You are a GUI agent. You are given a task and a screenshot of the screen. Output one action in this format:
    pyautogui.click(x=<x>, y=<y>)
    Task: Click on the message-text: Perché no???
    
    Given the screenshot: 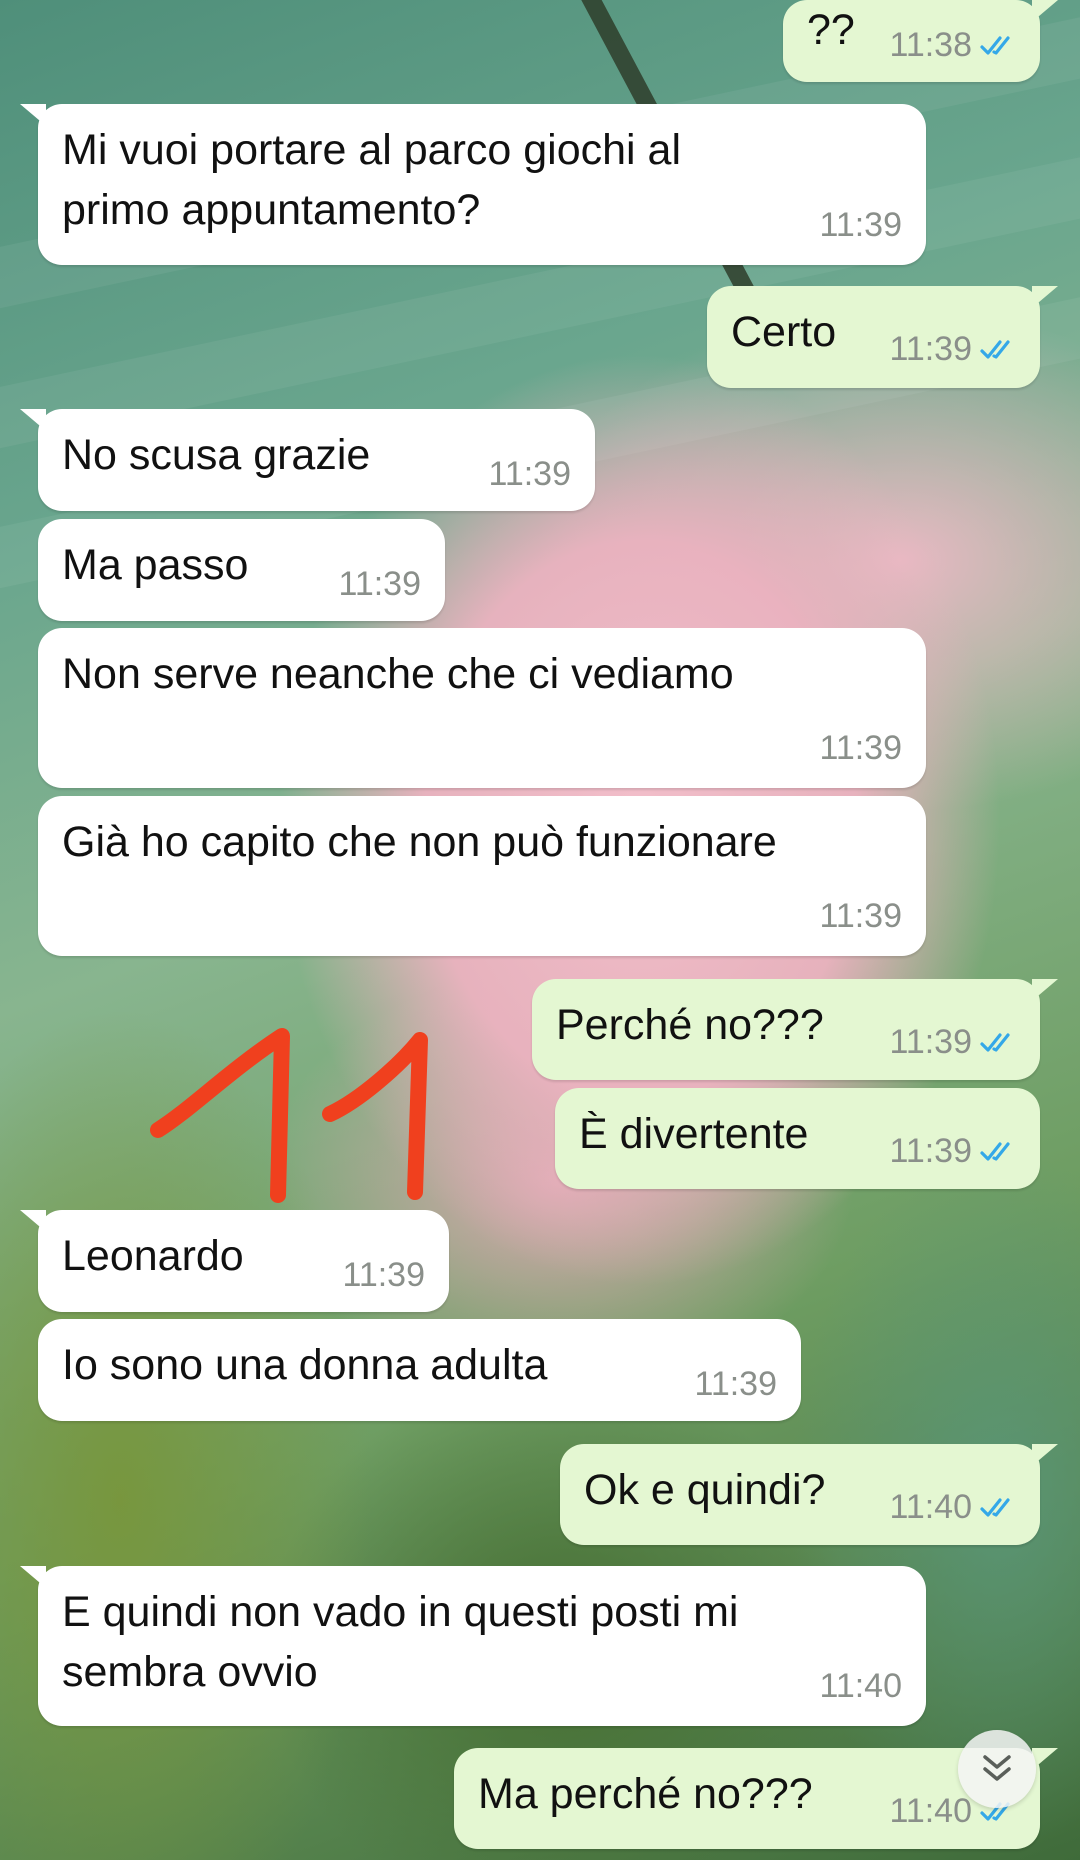 What is the action you would take?
    pyautogui.click(x=690, y=1025)
    